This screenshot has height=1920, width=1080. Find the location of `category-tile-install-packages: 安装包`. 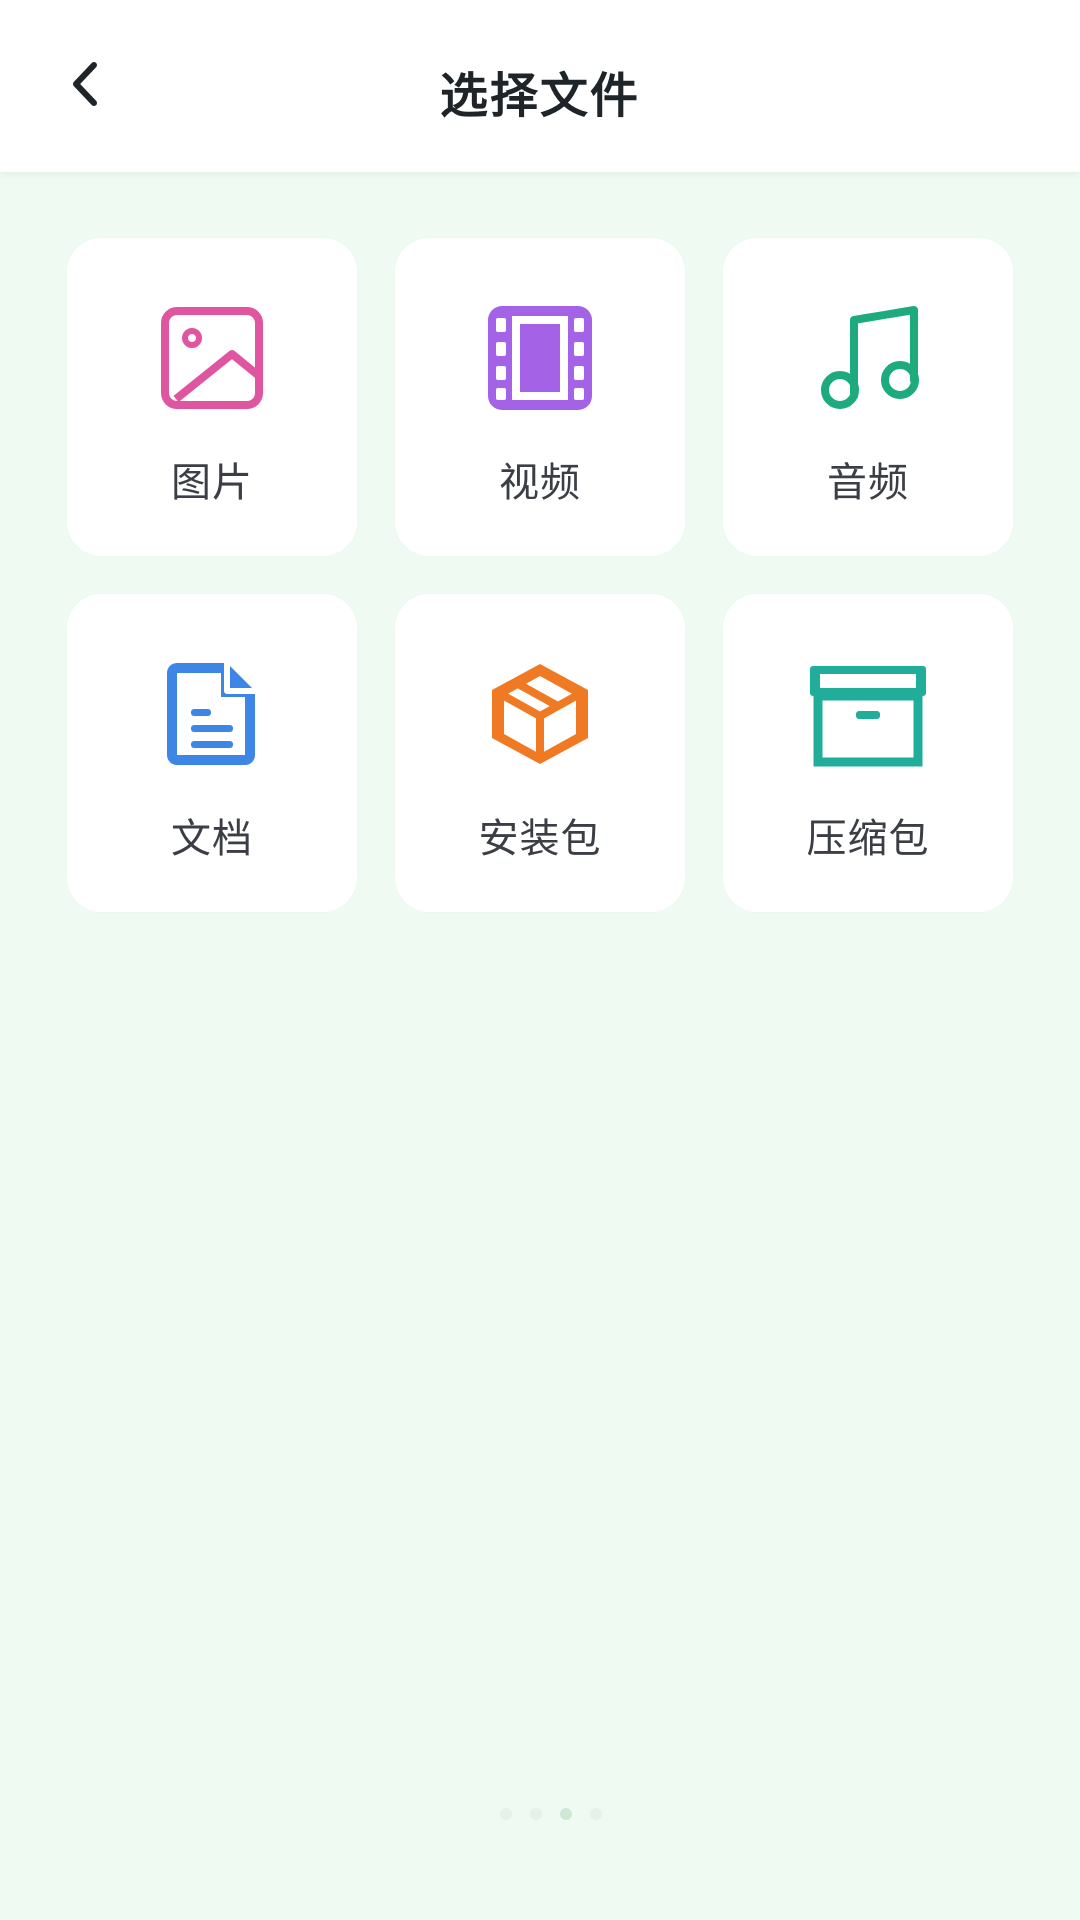

category-tile-install-packages: 安装包 is located at coordinates (540, 753).